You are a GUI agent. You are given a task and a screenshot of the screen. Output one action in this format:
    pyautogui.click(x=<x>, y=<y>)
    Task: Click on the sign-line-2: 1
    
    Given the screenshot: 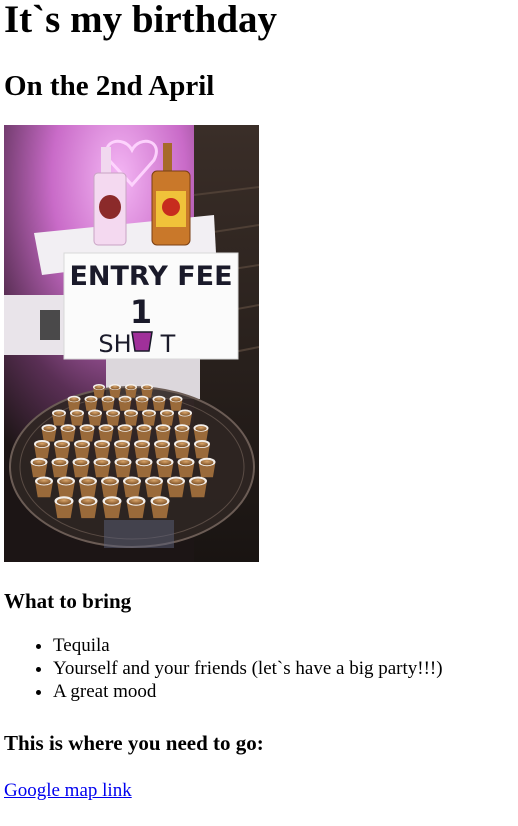 What is the action you would take?
    pyautogui.click(x=141, y=312)
    